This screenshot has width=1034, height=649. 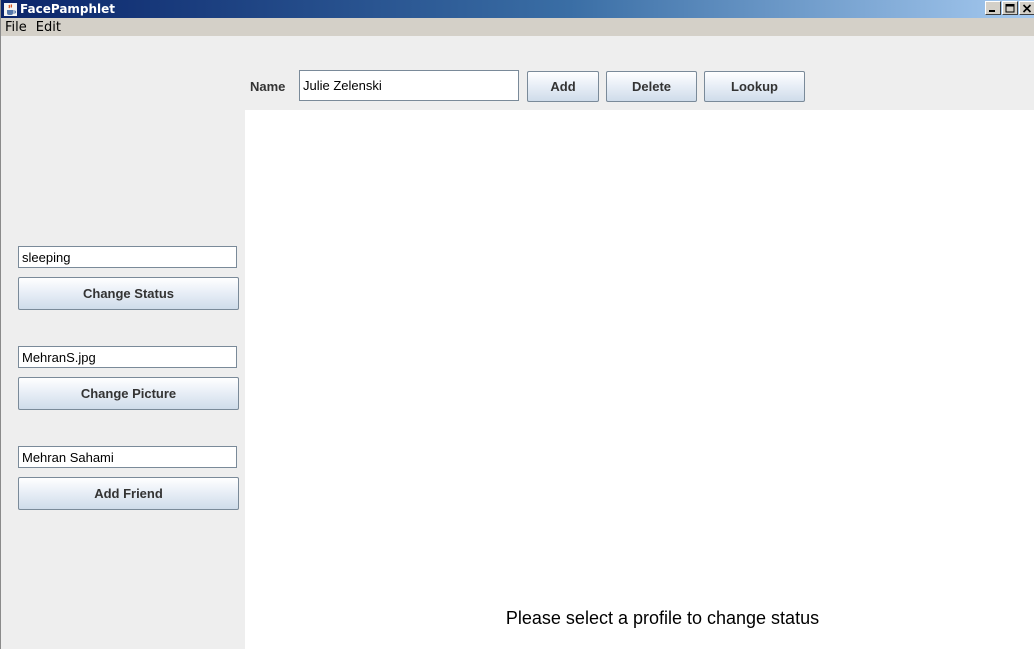 I want to click on menu-edit: Edit, so click(x=49, y=27).